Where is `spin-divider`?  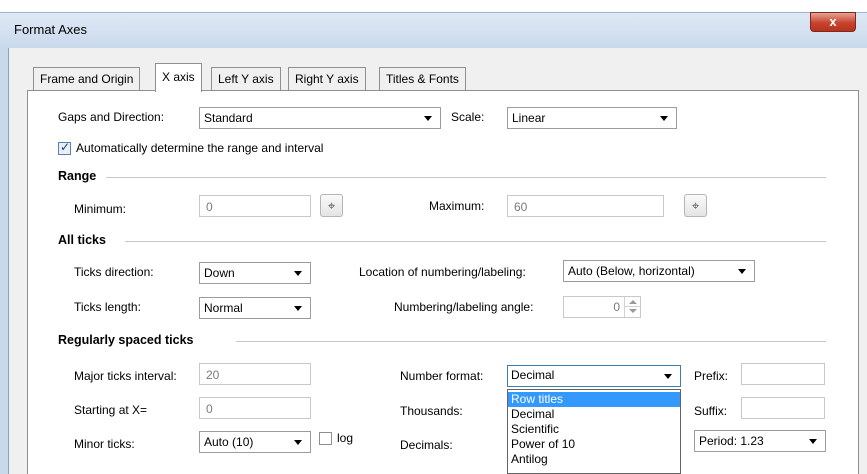 spin-divider is located at coordinates (632, 306).